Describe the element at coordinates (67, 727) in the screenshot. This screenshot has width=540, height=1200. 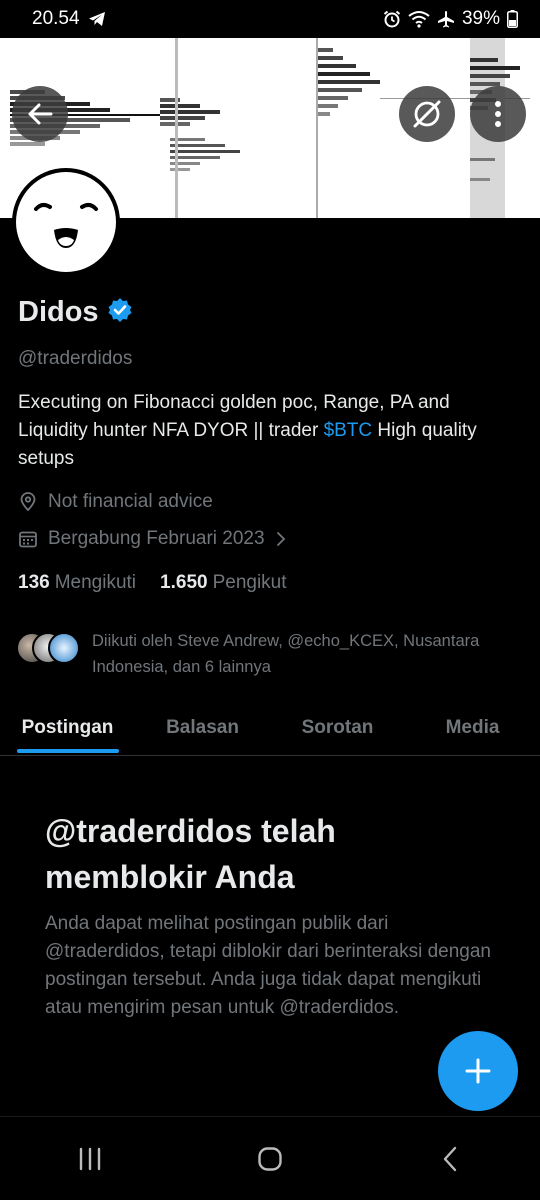
I see `tab-postingan: Postingan` at that location.